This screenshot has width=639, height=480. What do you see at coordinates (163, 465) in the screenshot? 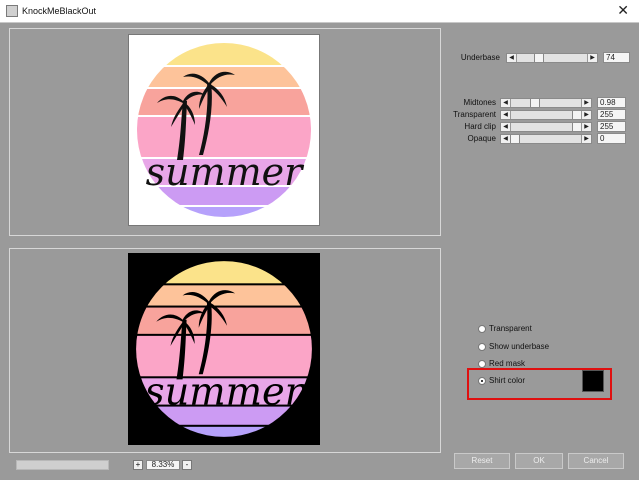
I see `zoom-level-field: 8.33%` at bounding box center [163, 465].